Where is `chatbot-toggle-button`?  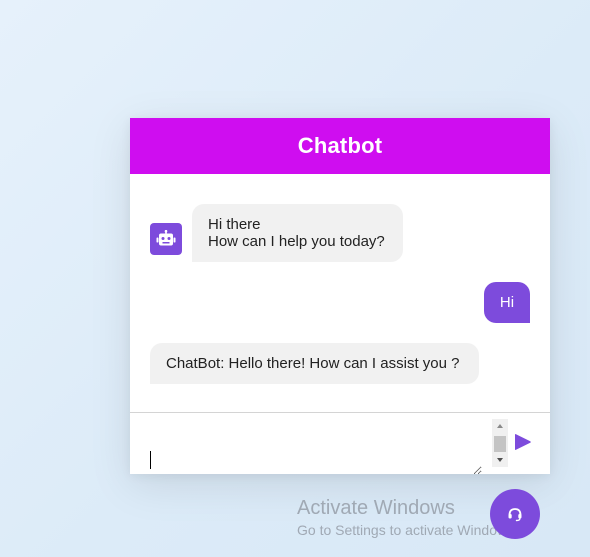 chatbot-toggle-button is located at coordinates (515, 514).